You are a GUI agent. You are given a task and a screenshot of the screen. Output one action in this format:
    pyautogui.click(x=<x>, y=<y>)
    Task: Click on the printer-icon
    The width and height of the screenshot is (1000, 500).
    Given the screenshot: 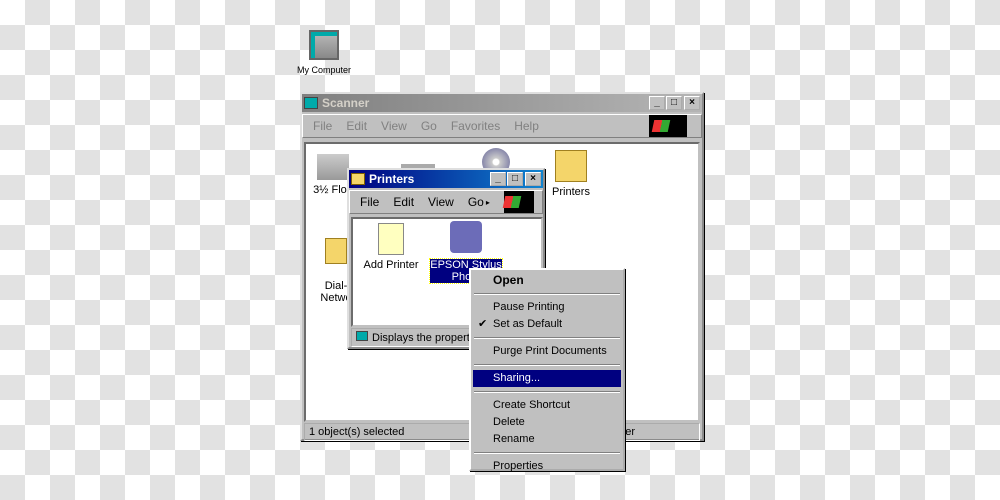 What is the action you would take?
    pyautogui.click(x=466, y=237)
    